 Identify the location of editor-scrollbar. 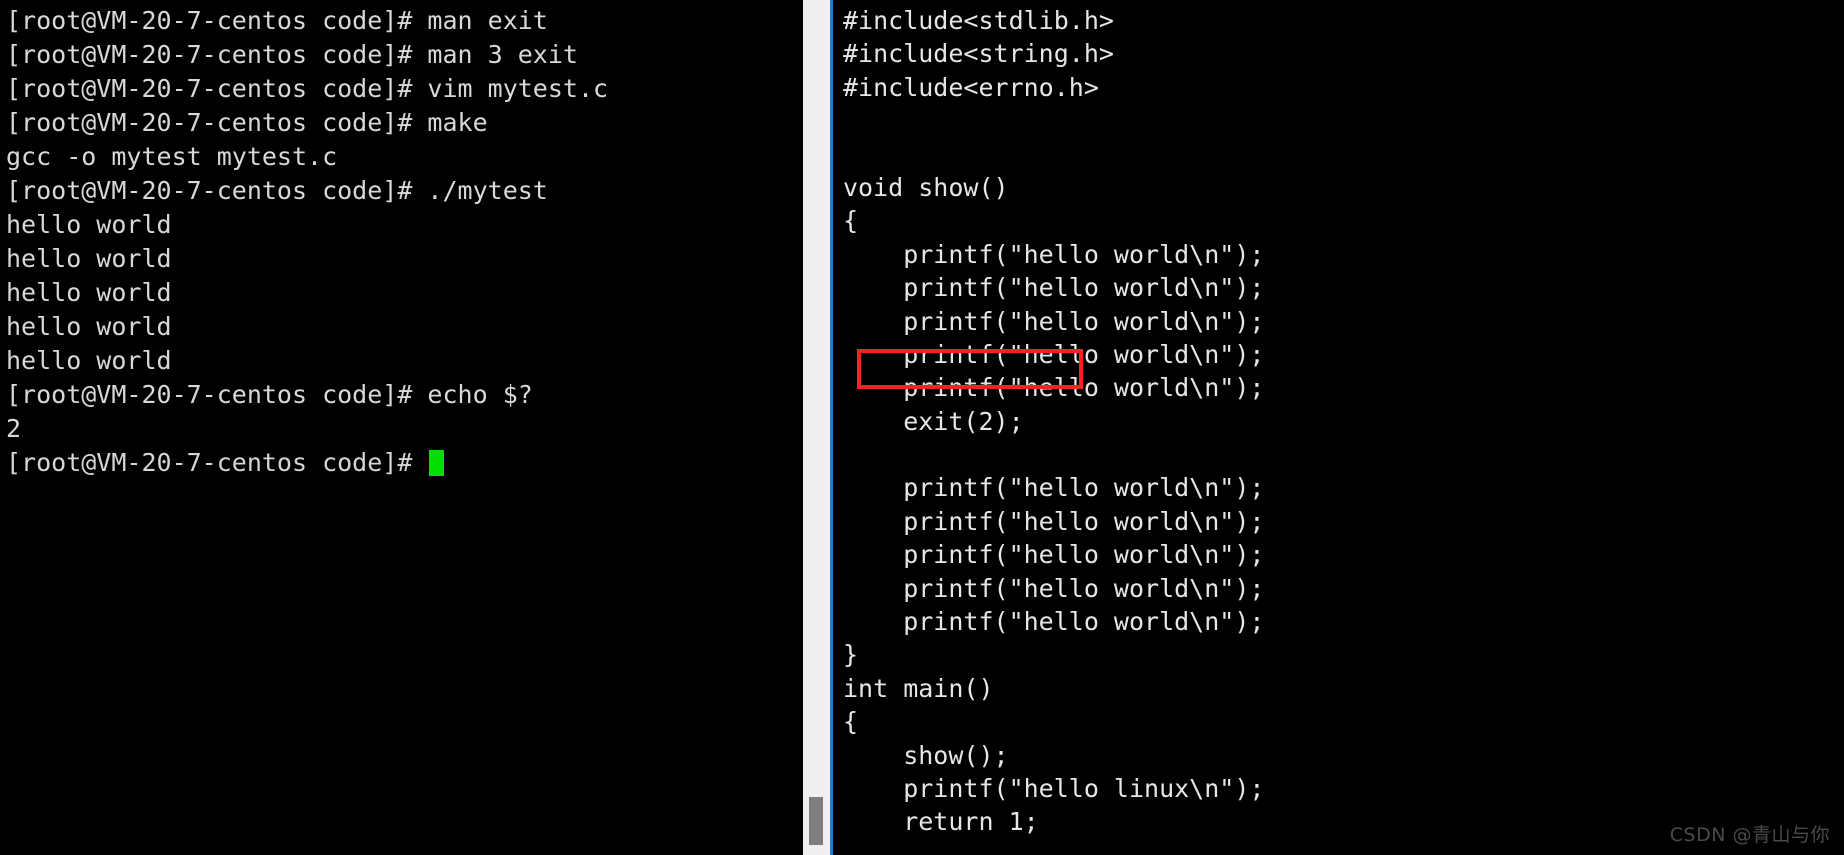
(818, 427).